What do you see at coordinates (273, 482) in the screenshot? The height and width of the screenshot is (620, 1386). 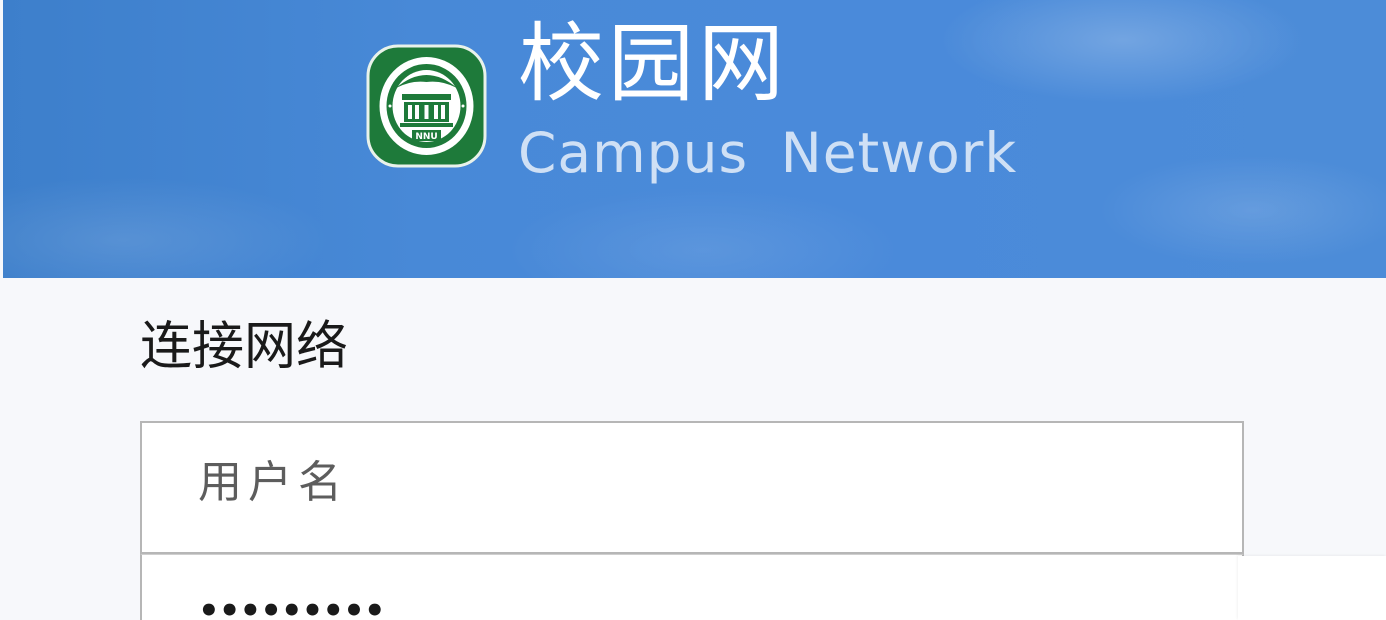 I see `username-placeholder: 用户名` at bounding box center [273, 482].